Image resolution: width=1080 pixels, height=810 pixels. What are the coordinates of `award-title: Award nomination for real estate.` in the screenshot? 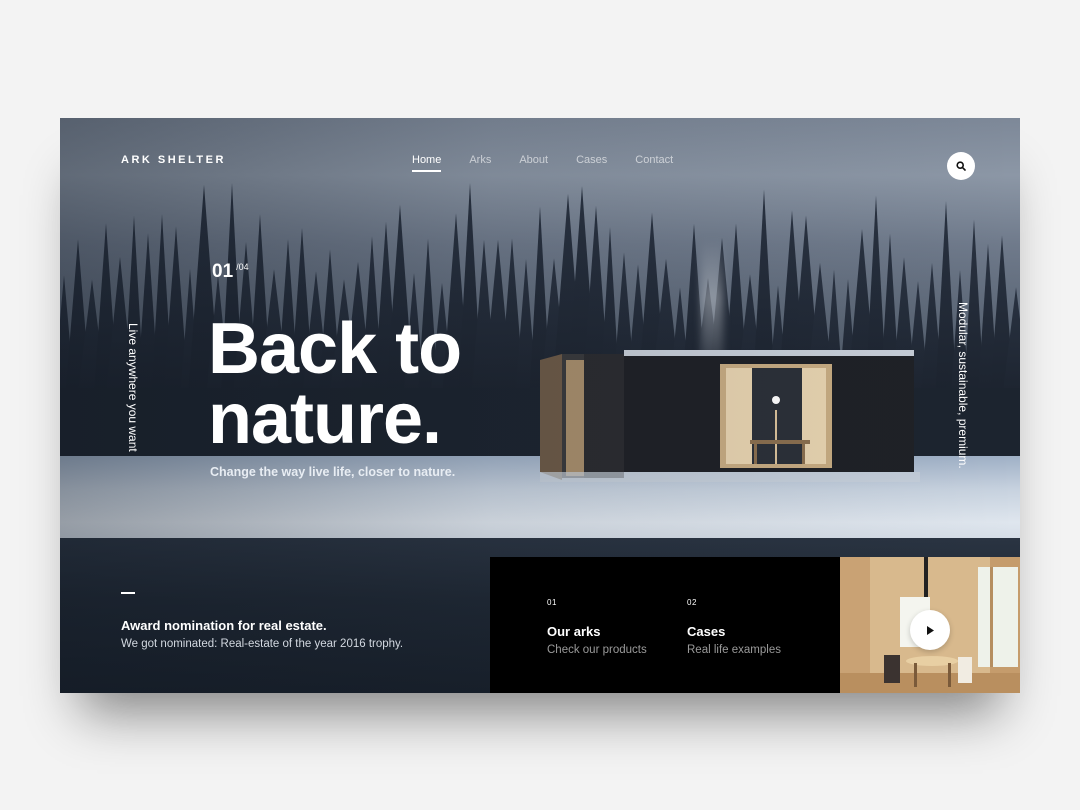 It's located at (224, 625).